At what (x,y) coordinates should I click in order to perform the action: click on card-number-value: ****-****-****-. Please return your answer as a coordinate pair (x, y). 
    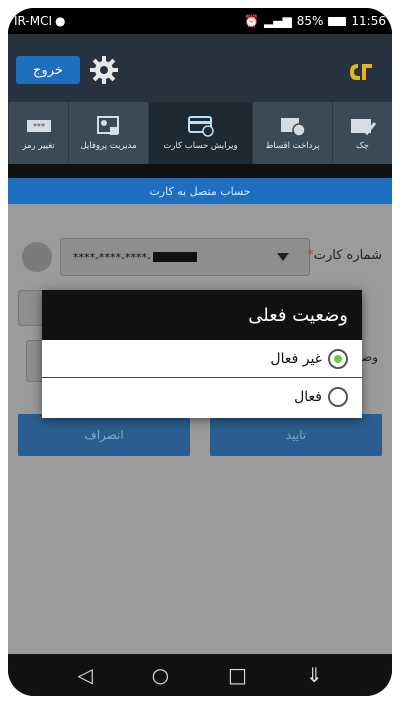
    Looking at the image, I should click on (112, 257).